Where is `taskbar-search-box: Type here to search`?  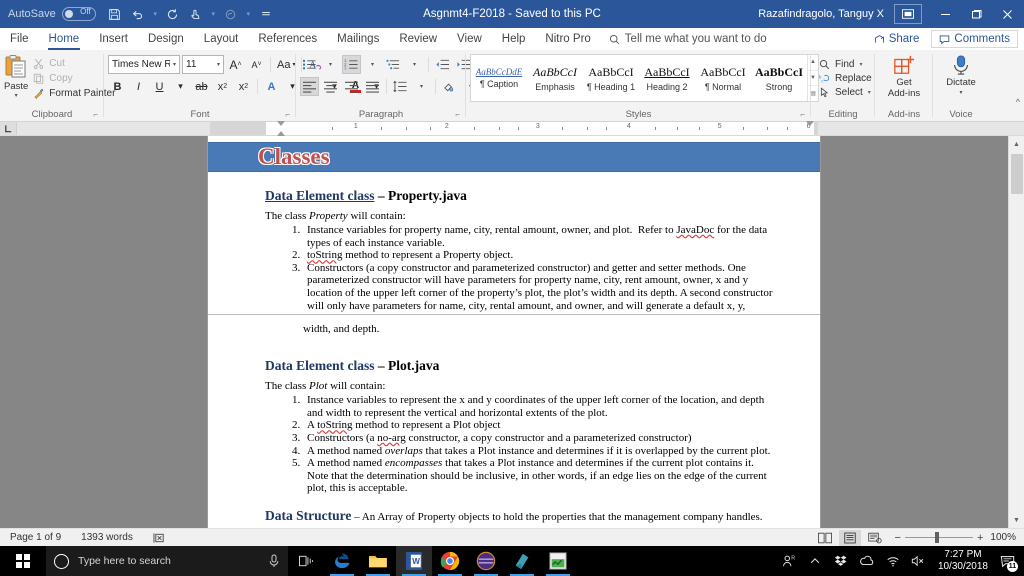
taskbar-search-box: Type here to search is located at coordinates (167, 561).